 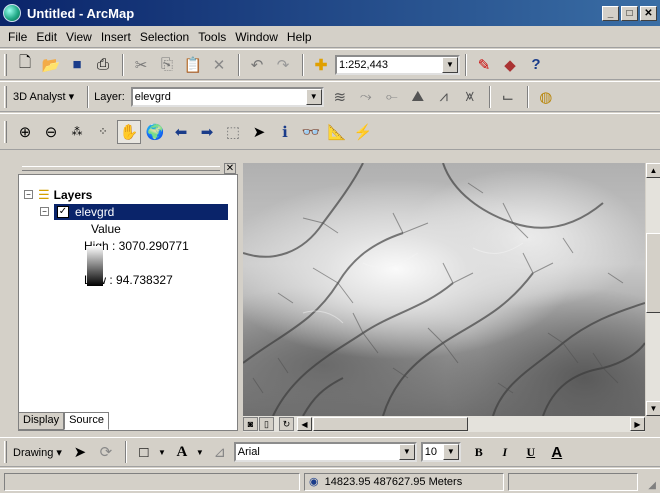 I want to click on tab-display: Display, so click(x=41, y=421).